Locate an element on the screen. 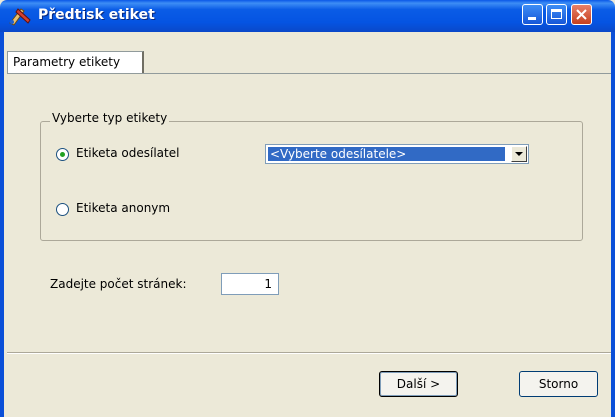 The height and width of the screenshot is (417, 615). button-separator is located at coordinates (309, 353).